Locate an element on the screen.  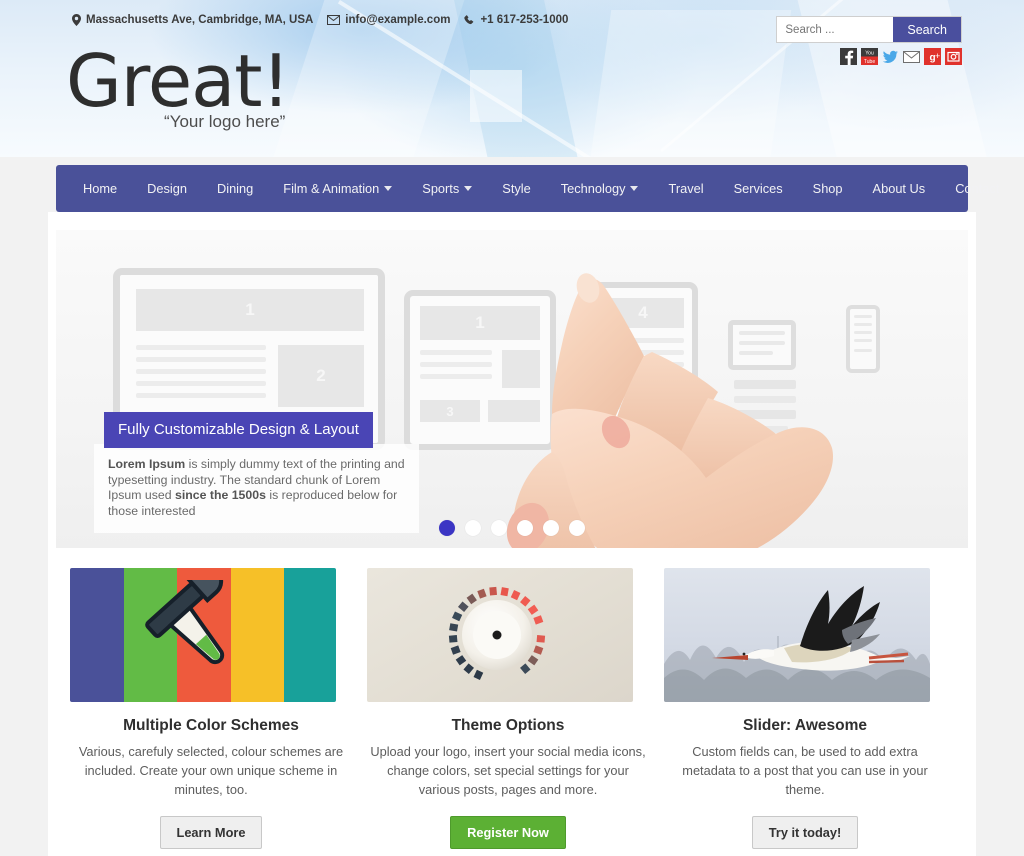
nav-label: About Us is located at coordinates (899, 188).